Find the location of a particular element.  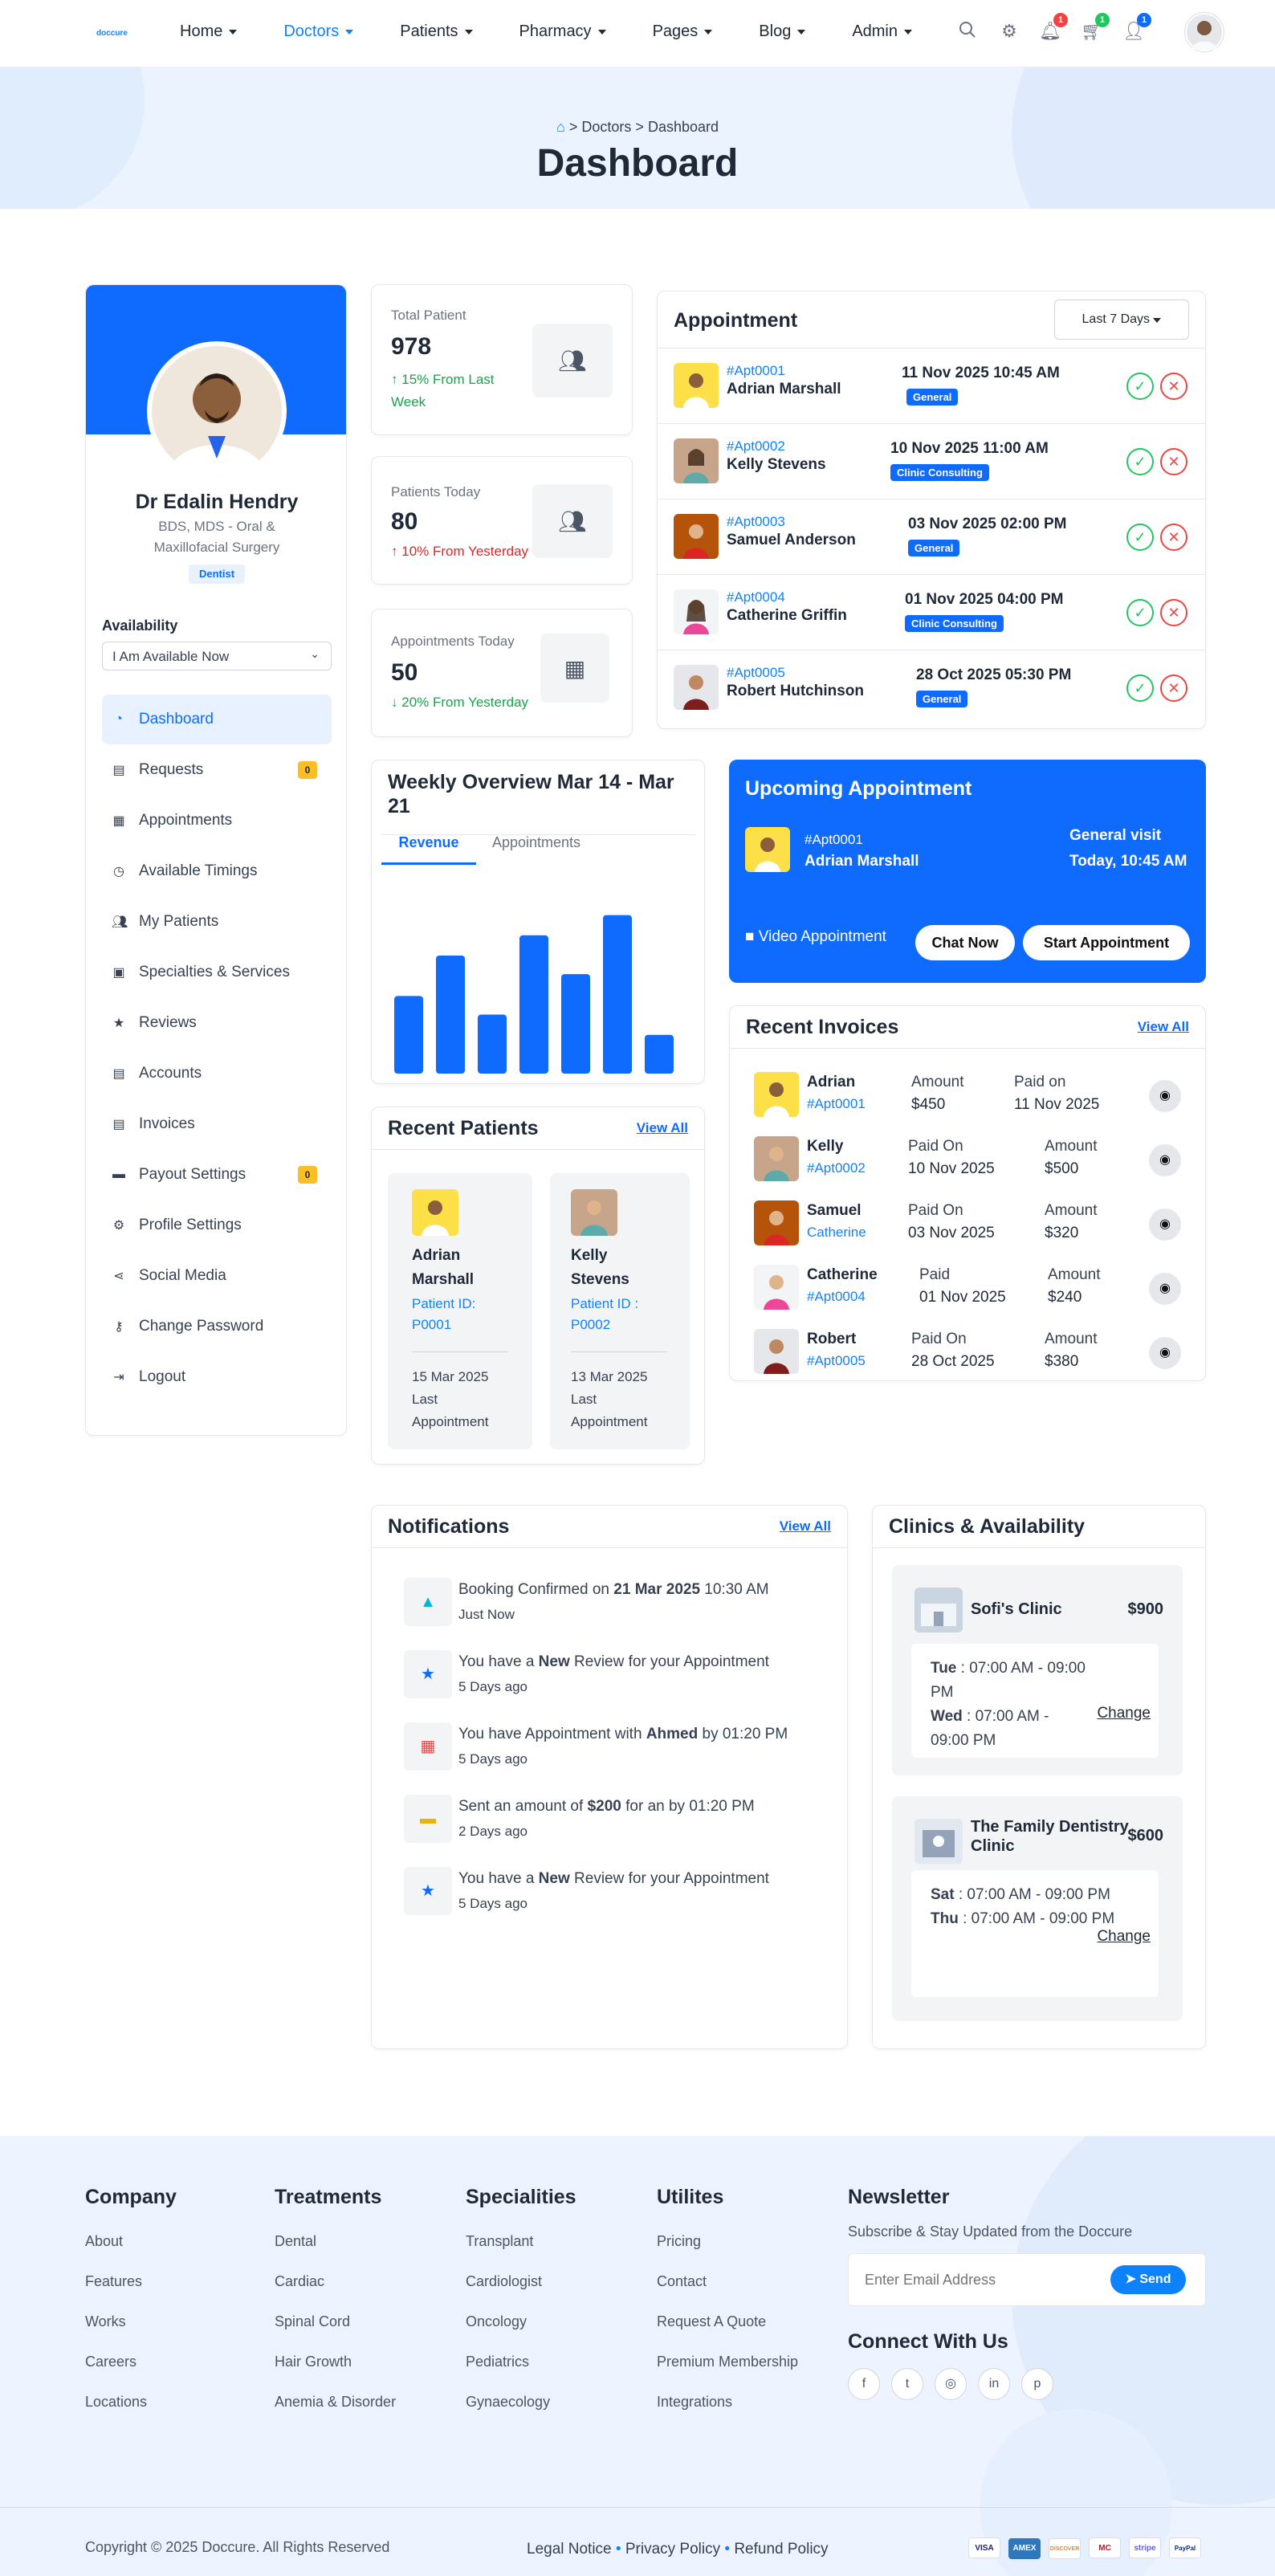

instagram-icon: ◎ is located at coordinates (951, 2384).